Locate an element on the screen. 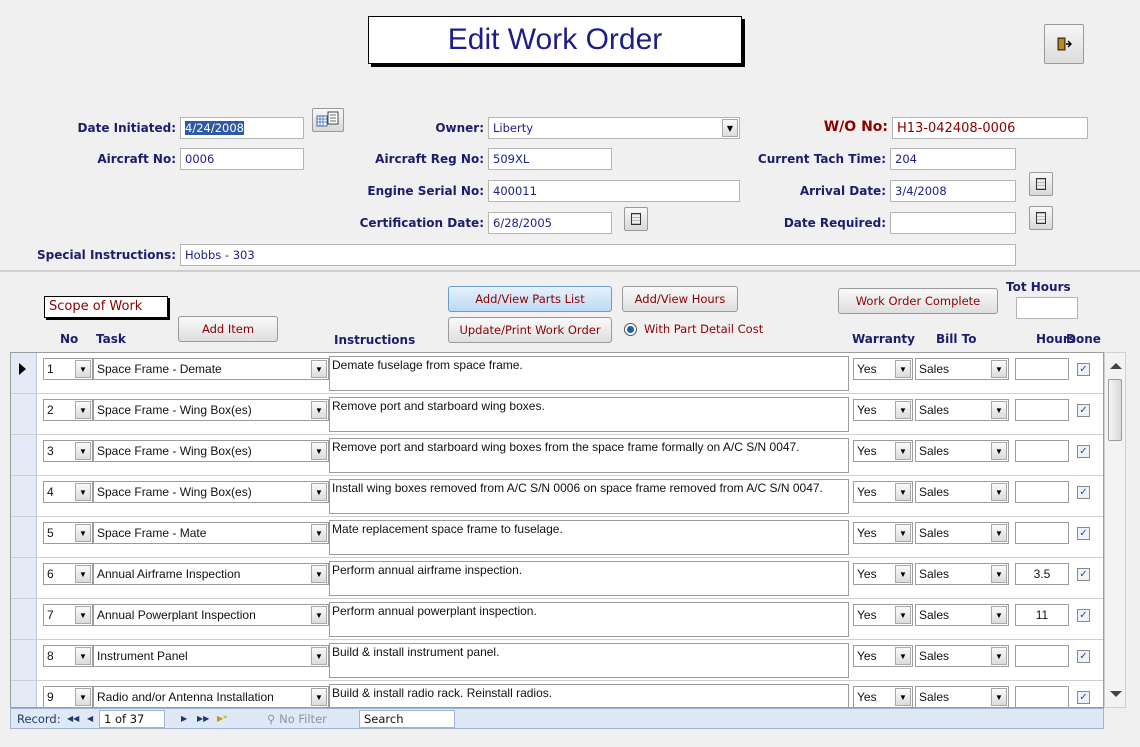  task-dropdown: Instrument Panel ▼ is located at coordinates (211, 656).